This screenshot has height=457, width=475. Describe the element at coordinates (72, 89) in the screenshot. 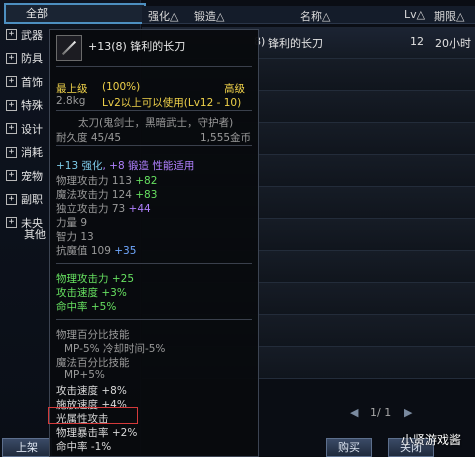

I see `item-grade: 最上级` at that location.